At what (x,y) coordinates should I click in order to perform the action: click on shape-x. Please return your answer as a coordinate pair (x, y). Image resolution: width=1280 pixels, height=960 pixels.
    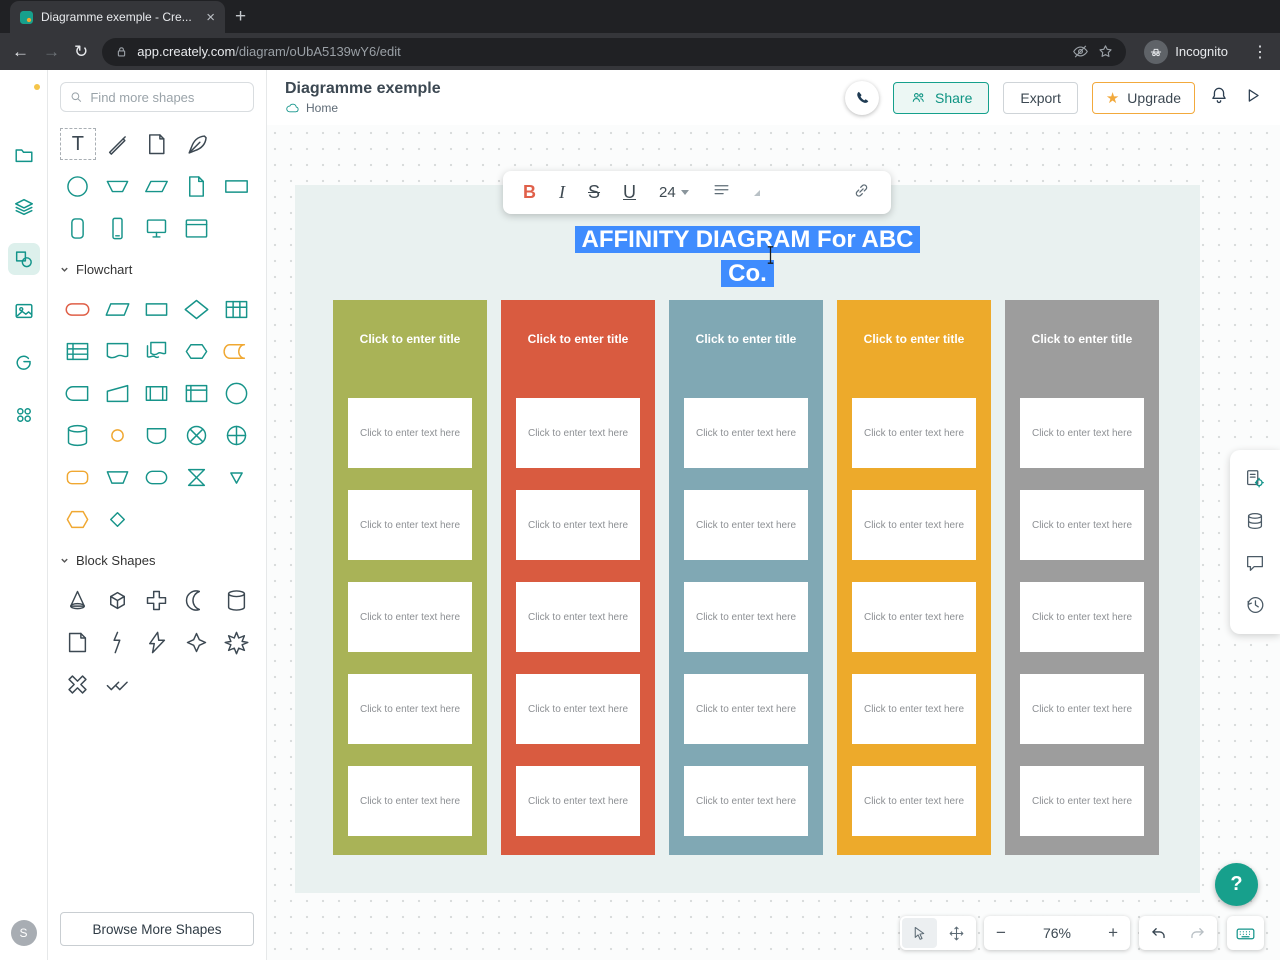
    Looking at the image, I should click on (78, 684).